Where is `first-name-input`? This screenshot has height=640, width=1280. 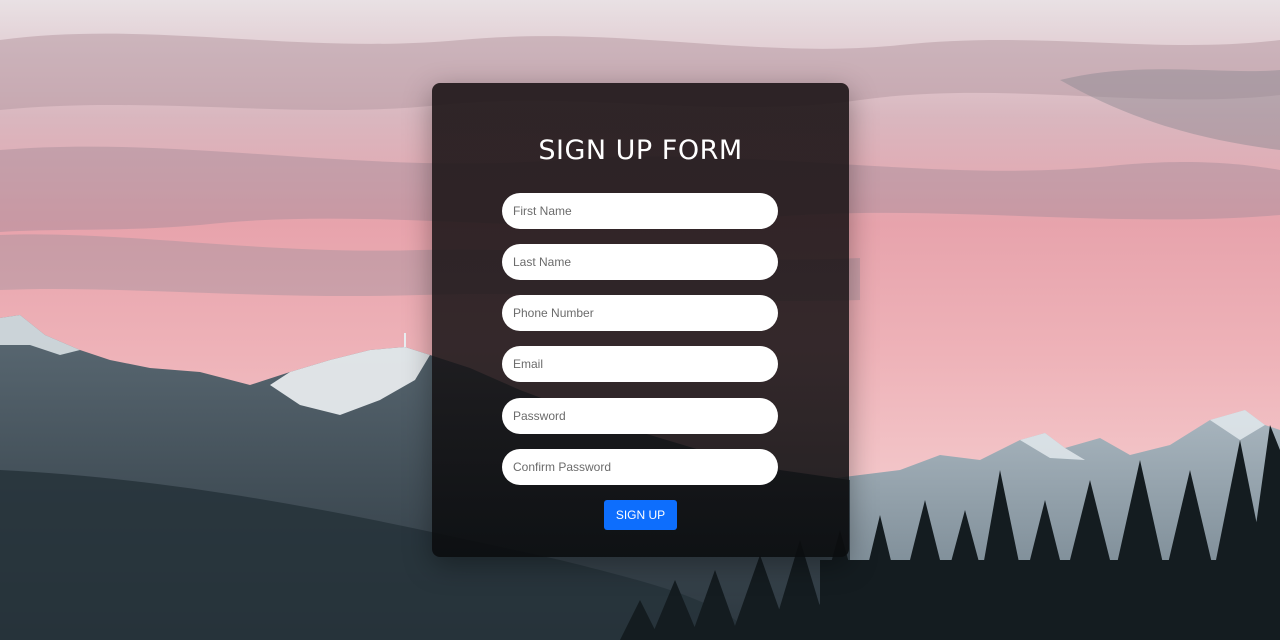 first-name-input is located at coordinates (640, 211).